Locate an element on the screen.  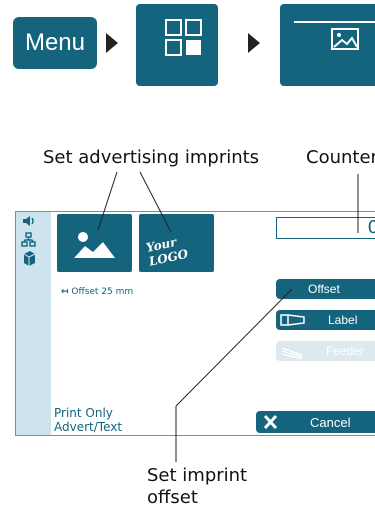
network-icon is located at coordinates (28, 239).